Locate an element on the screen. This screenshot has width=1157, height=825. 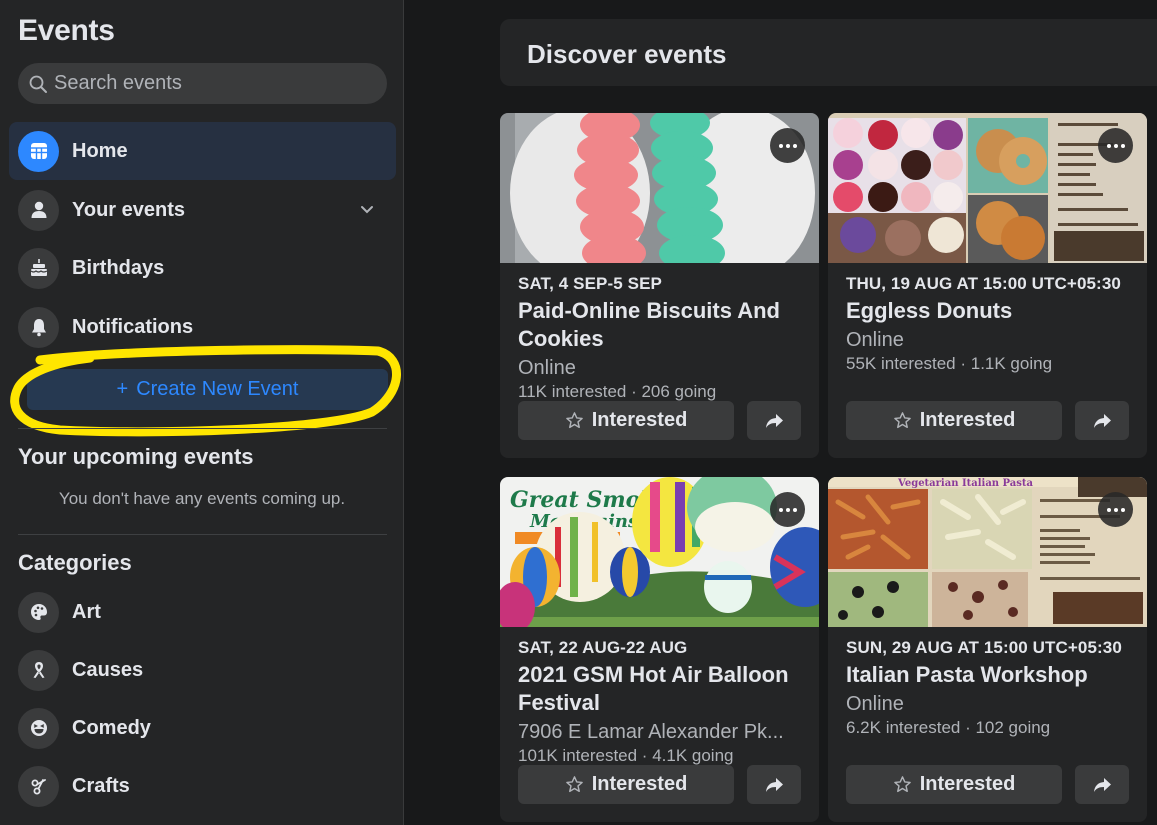
sidebar-item-label: Birthdays is located at coordinates (118, 267).